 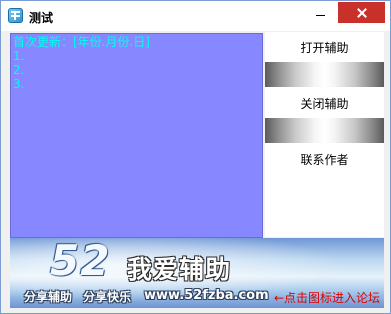 What do you see at coordinates (19, 70) in the screenshot?
I see `announcement-line: 2.` at bounding box center [19, 70].